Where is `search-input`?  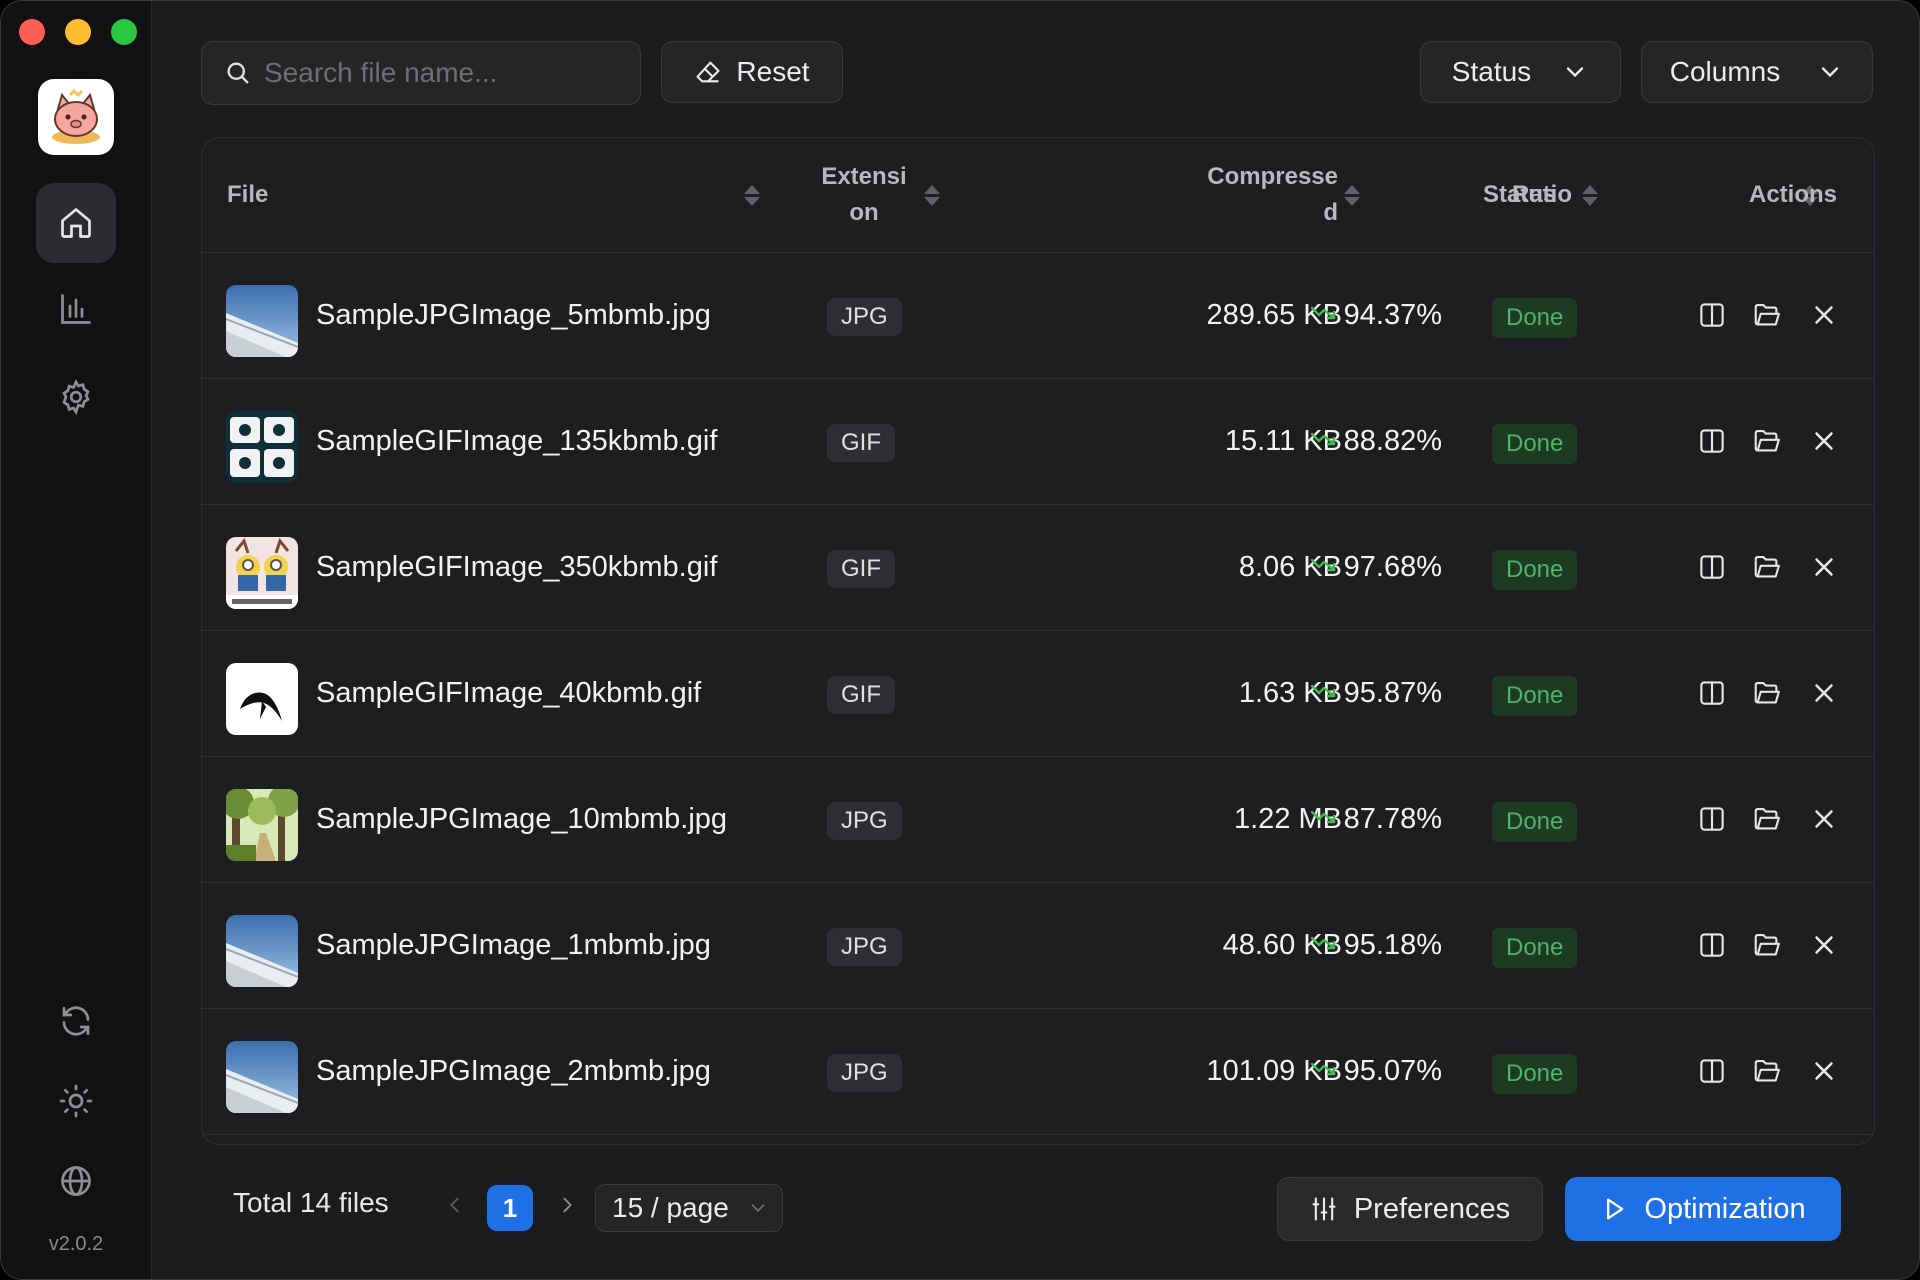 search-input is located at coordinates (444, 73).